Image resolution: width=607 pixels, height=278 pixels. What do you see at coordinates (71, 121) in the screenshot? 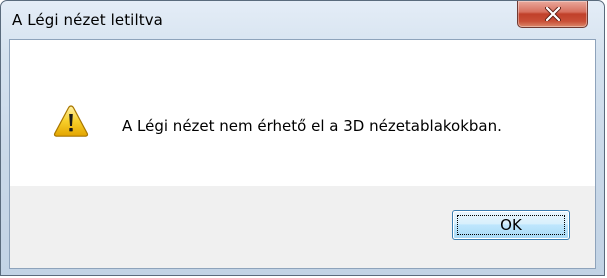
I see `warning-icon` at bounding box center [71, 121].